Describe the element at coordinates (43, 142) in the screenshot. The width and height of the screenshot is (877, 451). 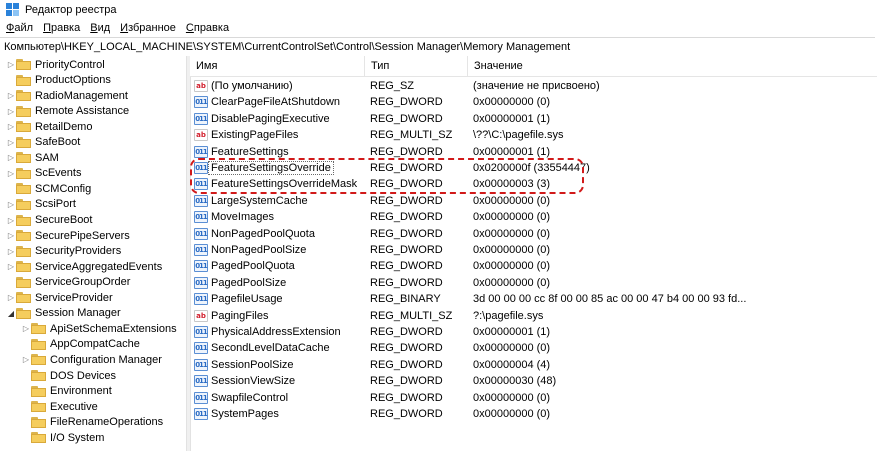
I see `tree-item: ▷ SafeBoot` at that location.